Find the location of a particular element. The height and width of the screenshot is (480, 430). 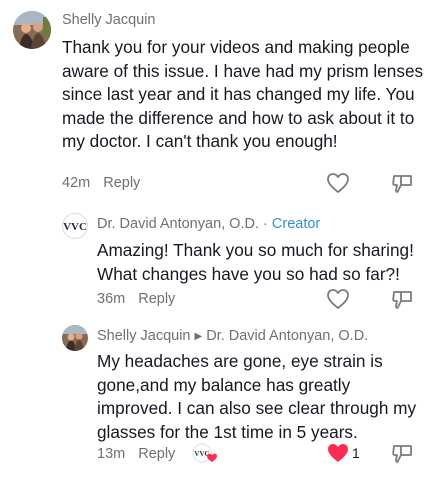

heart-filled-icon is located at coordinates (338, 453).